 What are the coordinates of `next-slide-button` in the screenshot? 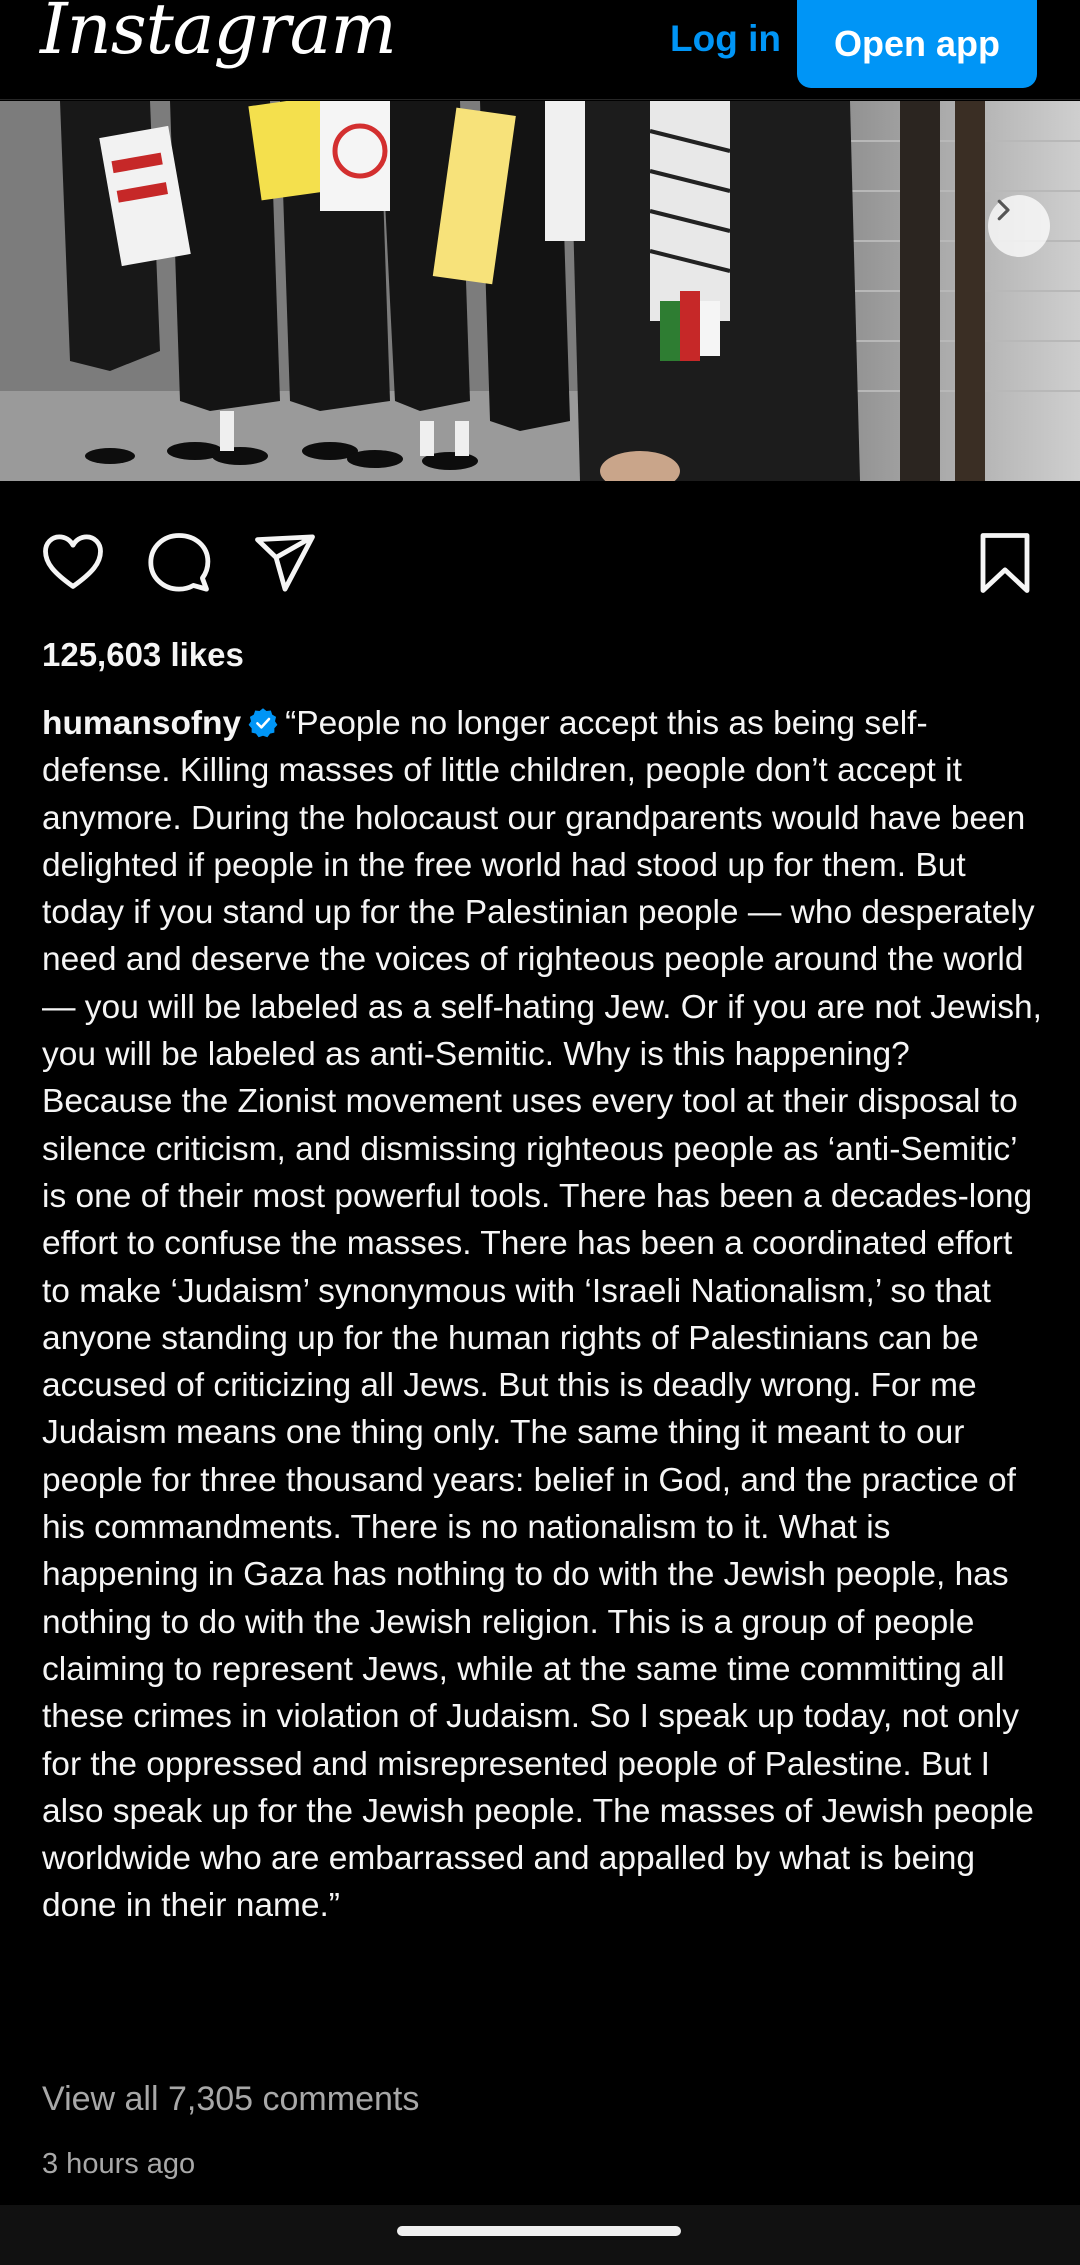 It's located at (1019, 226).